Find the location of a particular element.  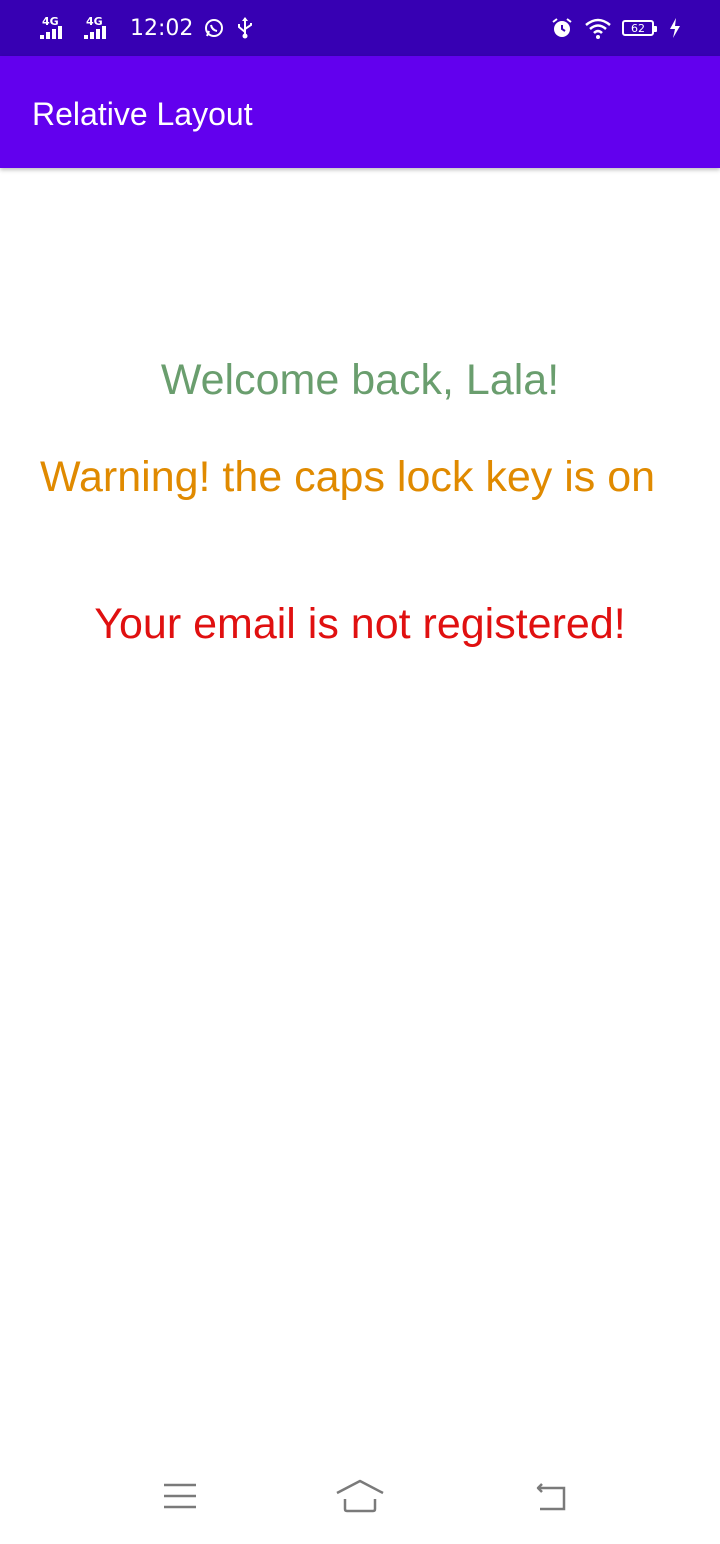

email-error-message: Your email is not registered! is located at coordinates (360, 624).